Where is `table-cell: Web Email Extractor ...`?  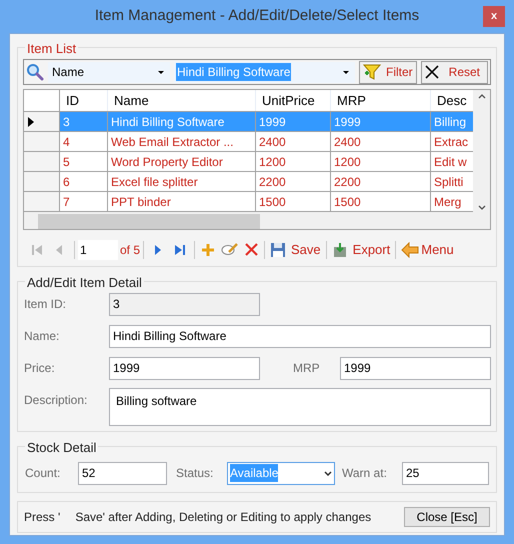 table-cell: Web Email Extractor ... is located at coordinates (182, 141).